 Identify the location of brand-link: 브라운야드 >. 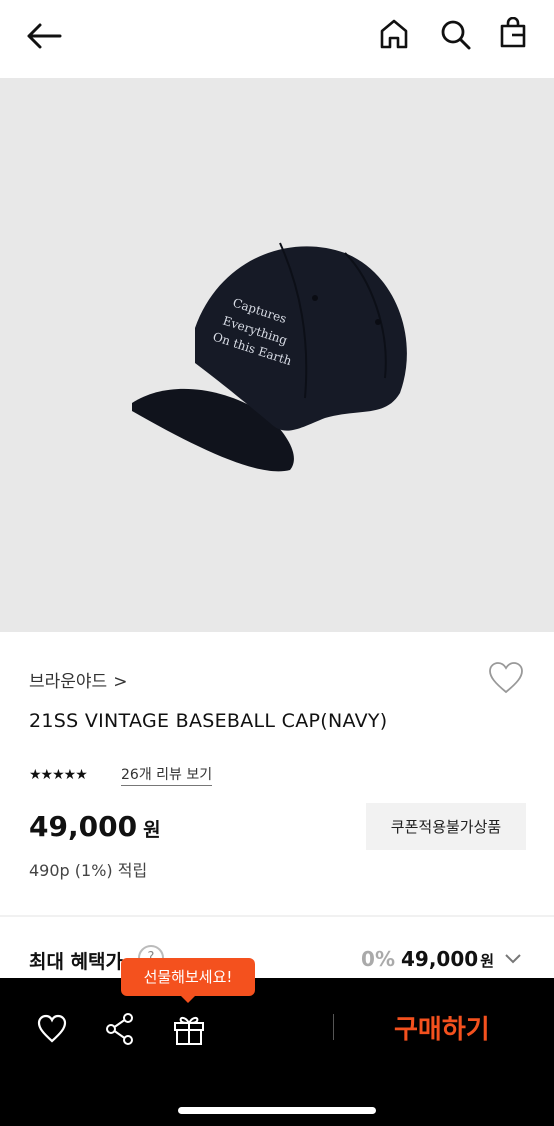
(78, 679).